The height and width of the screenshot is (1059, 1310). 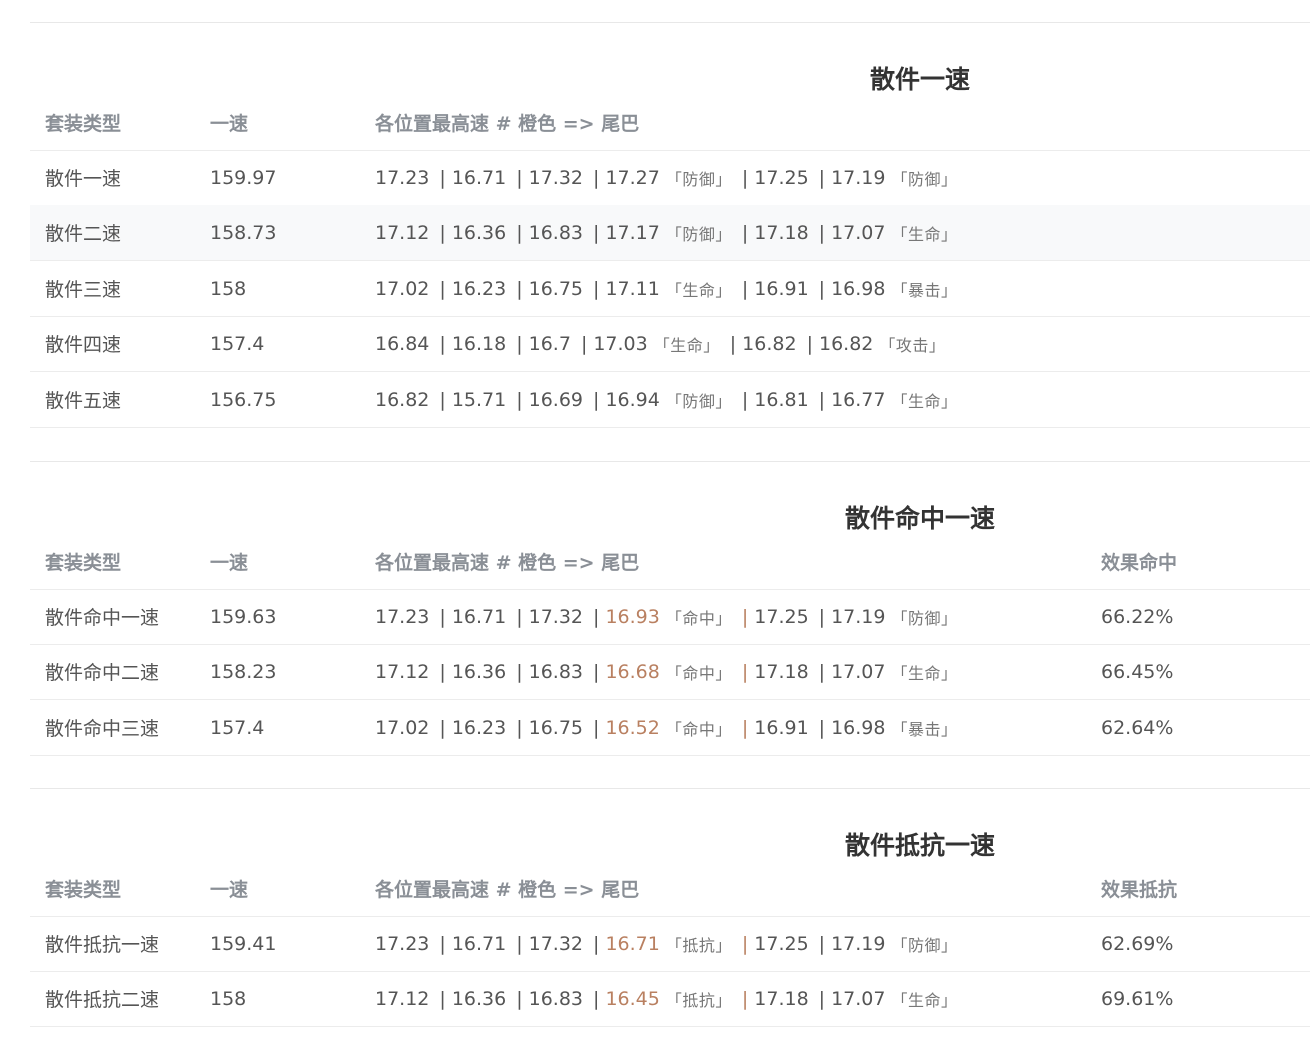 What do you see at coordinates (1137, 616) in the screenshot?
I see `effect-value: 66.22%` at bounding box center [1137, 616].